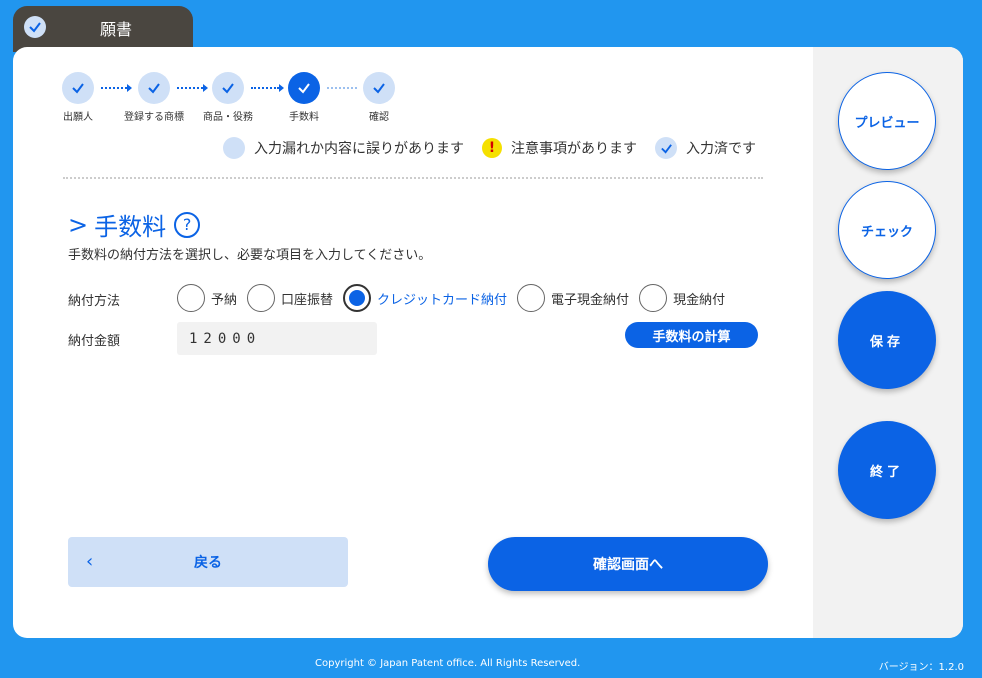  I want to click on radio-label: クレジットカード納付, so click(442, 300).